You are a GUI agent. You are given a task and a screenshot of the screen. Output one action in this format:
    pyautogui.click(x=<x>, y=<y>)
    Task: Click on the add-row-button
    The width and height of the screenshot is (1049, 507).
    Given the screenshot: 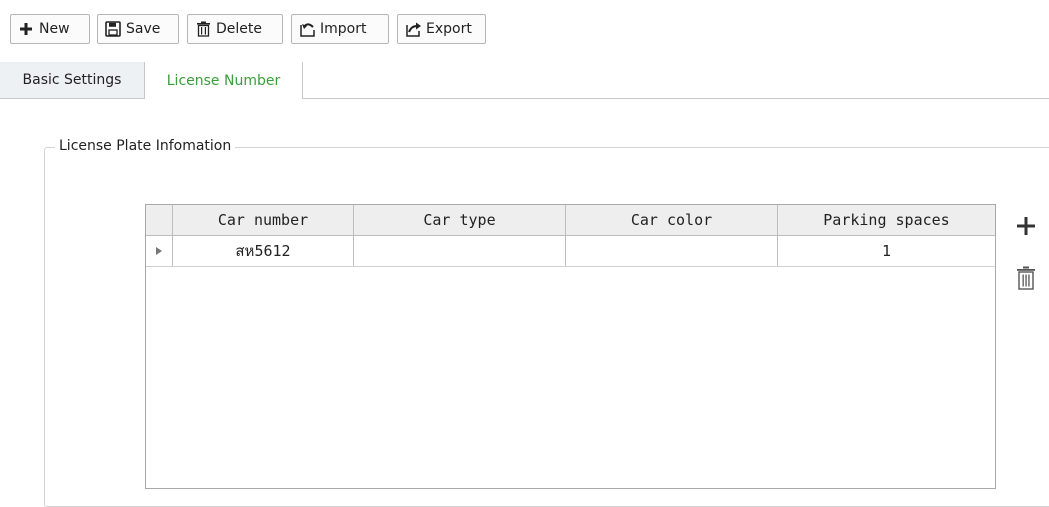 What is the action you would take?
    pyautogui.click(x=1026, y=226)
    